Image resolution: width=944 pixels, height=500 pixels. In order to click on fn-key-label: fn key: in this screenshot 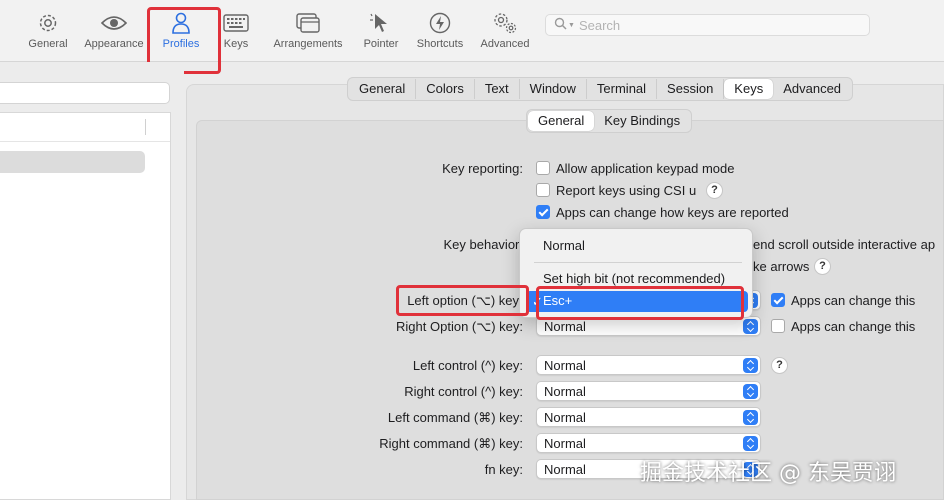, I will do `click(503, 469)`.